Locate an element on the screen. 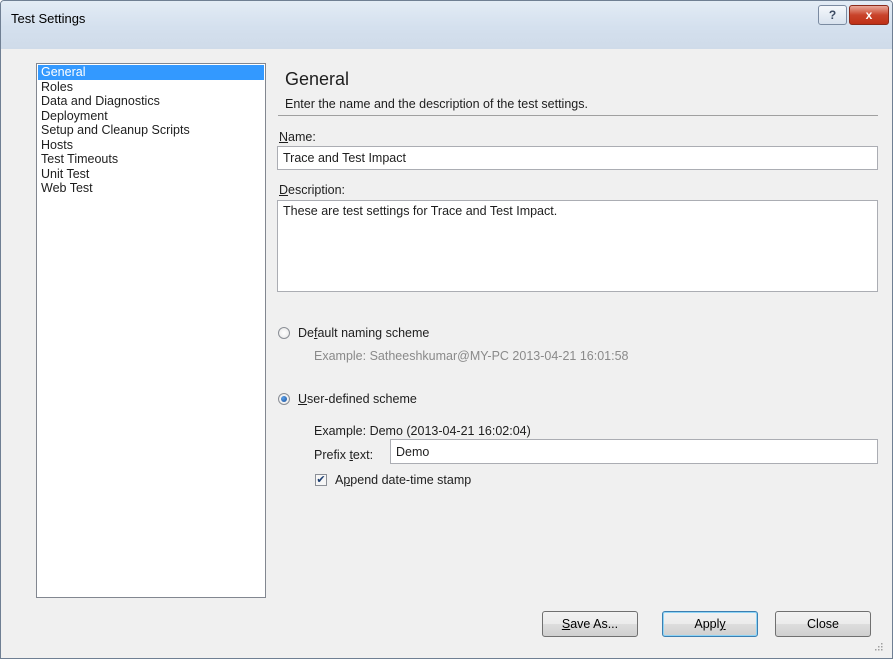  description-label: Description: is located at coordinates (312, 190).